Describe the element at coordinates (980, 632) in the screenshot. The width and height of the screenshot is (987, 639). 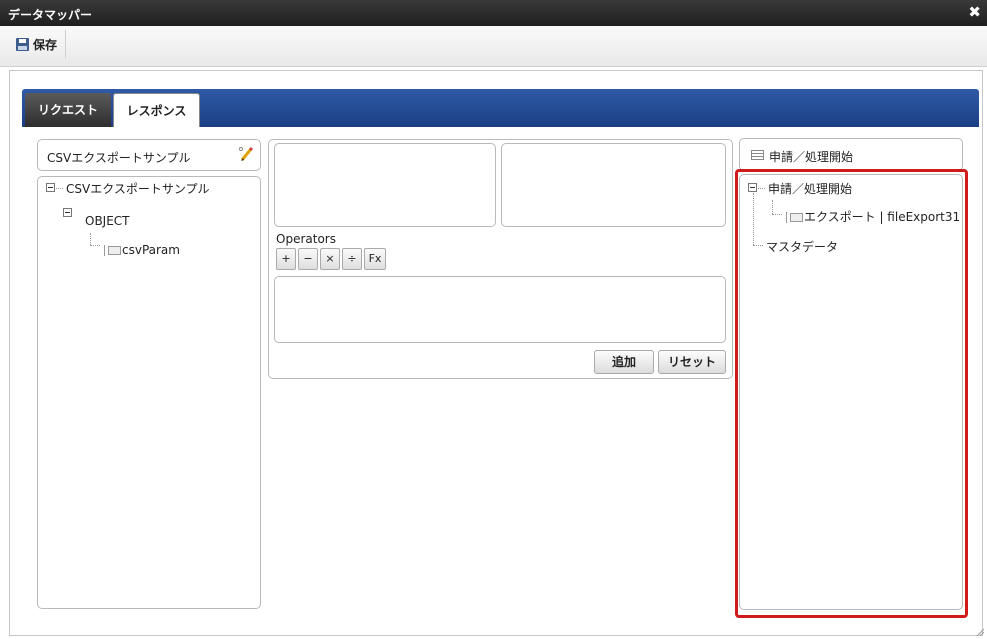
I see `resize-grip-icon` at that location.